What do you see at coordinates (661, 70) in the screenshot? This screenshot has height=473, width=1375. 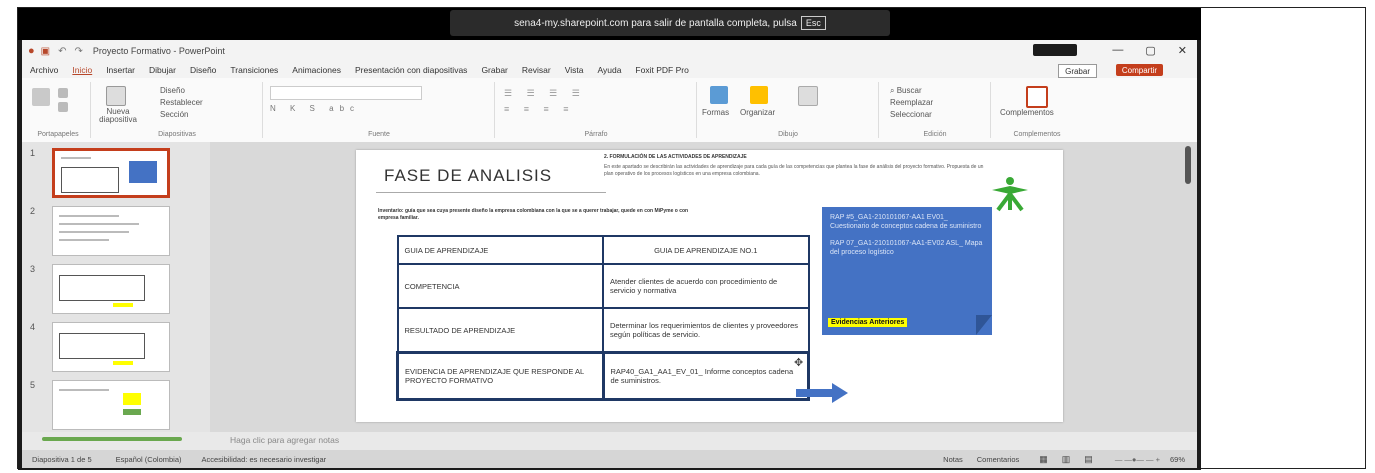 I see `tab-foxit: Foxit PDF Pro` at bounding box center [661, 70].